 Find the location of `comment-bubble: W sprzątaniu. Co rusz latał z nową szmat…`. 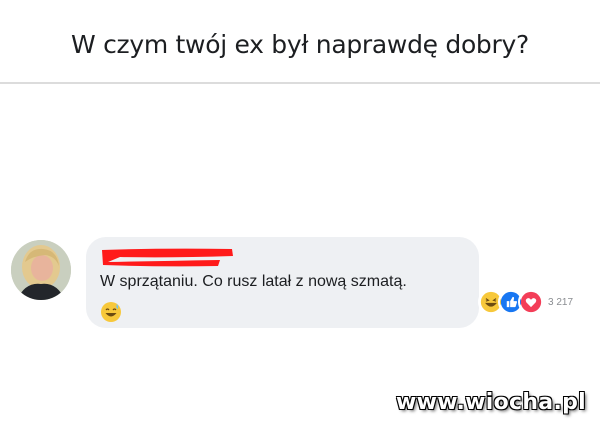

comment-bubble: W sprzątaniu. Co rusz latał z nową szmat… is located at coordinates (282, 282).